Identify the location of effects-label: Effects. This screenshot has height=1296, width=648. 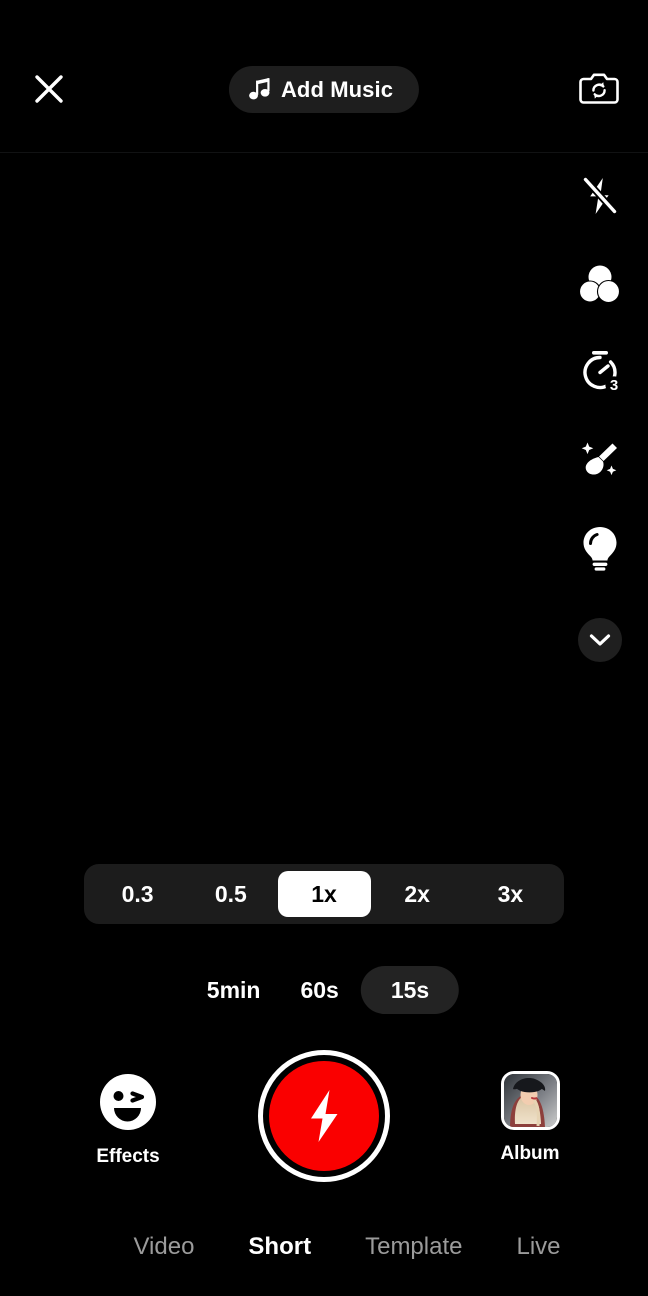
(128, 1156).